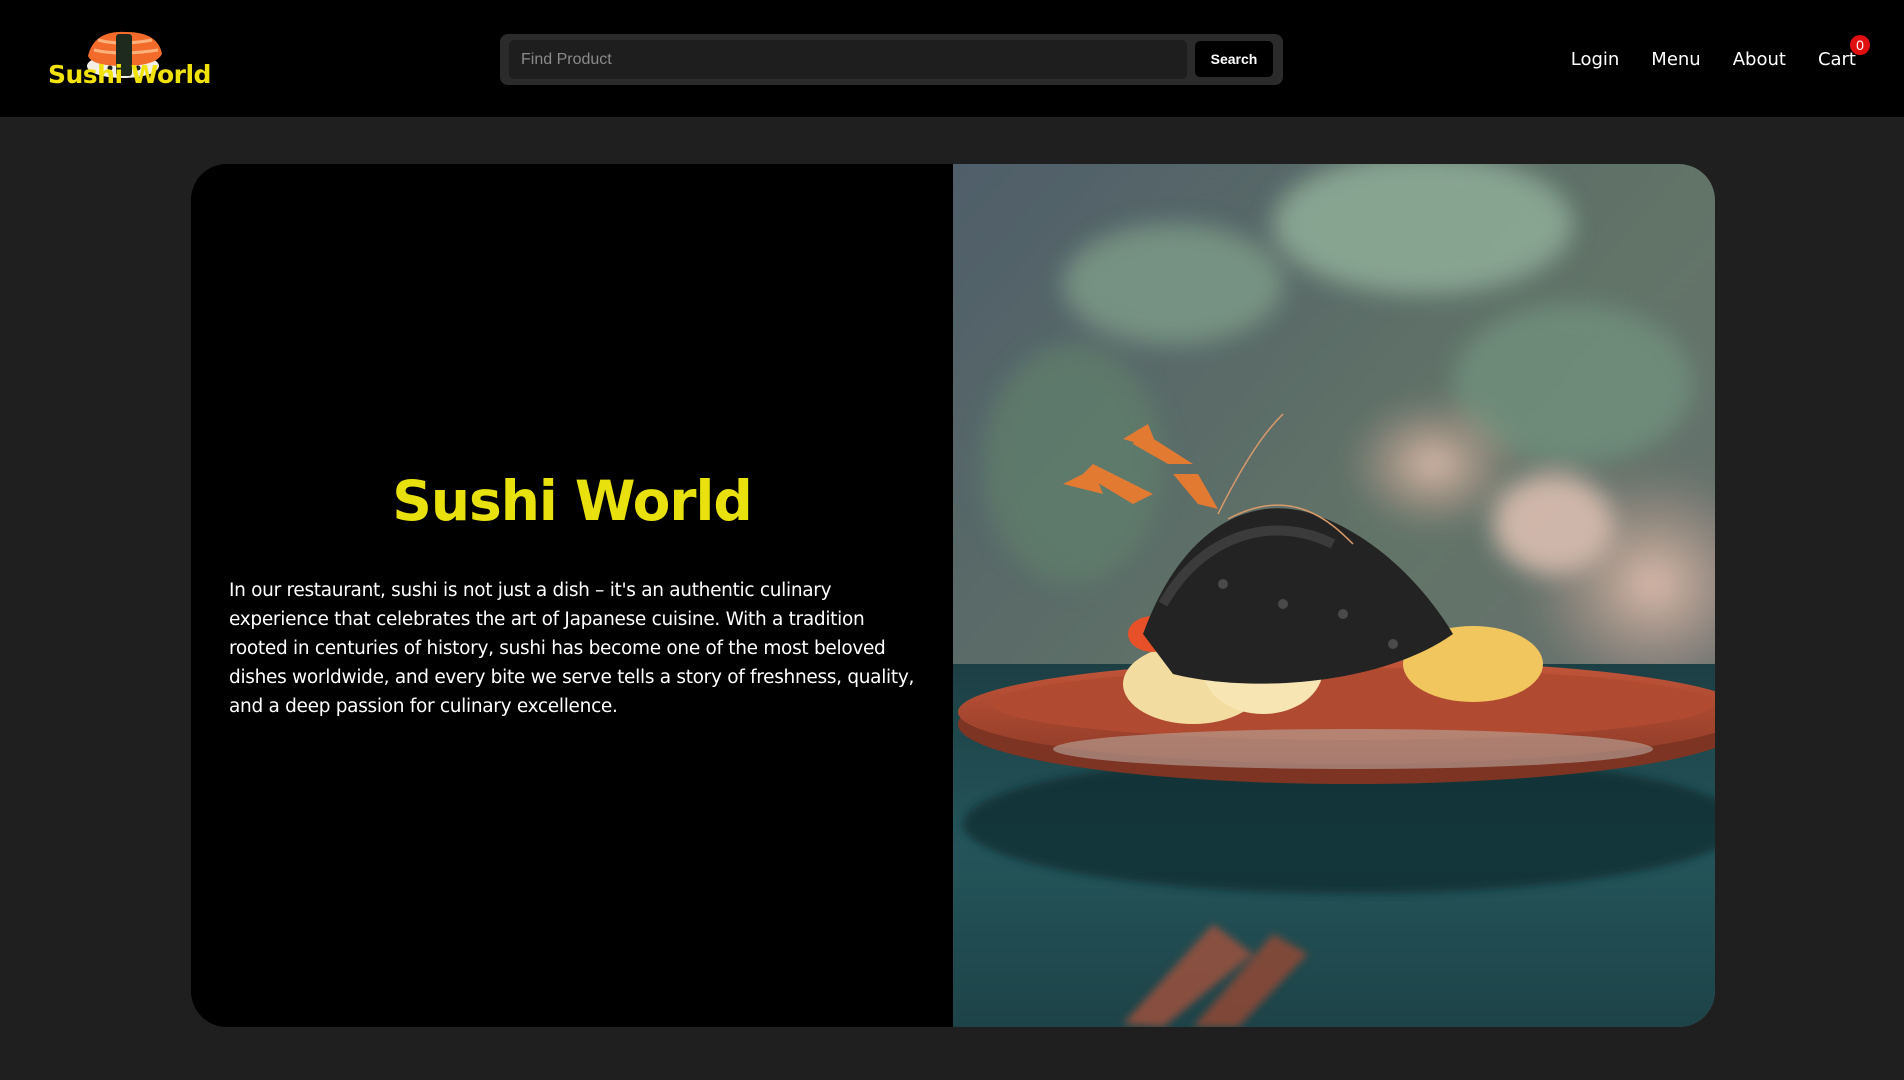  Describe the element at coordinates (572, 501) in the screenshot. I see `hero-title: Sushi World` at that location.